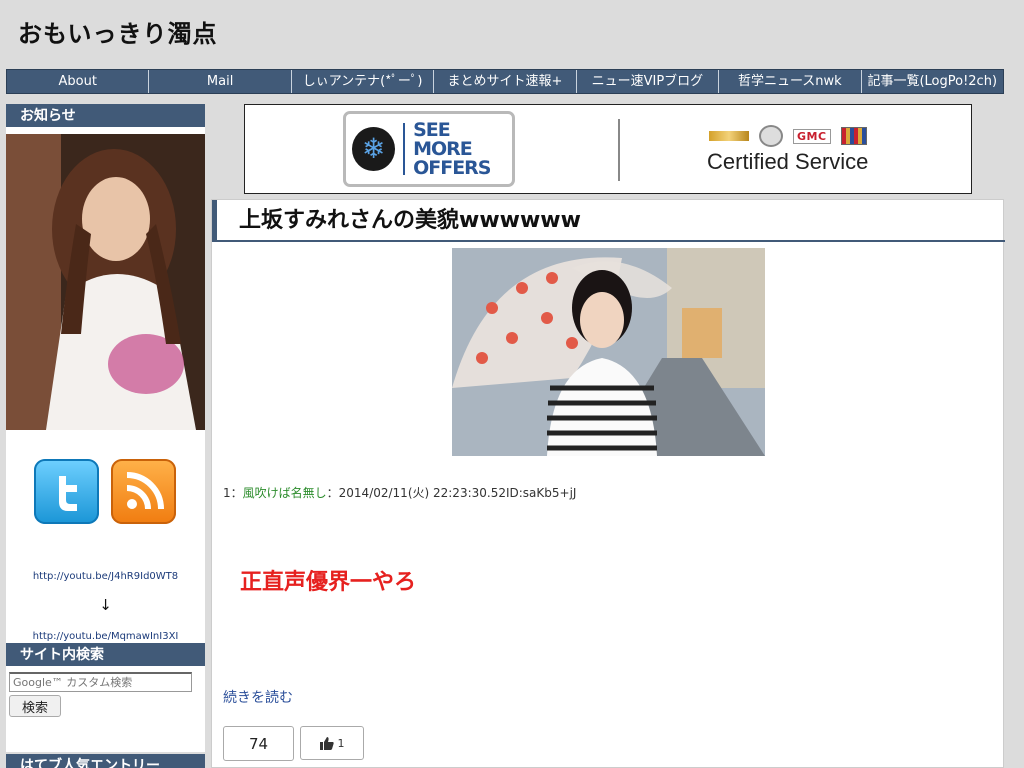 The height and width of the screenshot is (768, 1024). I want to click on twitter-icon, so click(66, 491).